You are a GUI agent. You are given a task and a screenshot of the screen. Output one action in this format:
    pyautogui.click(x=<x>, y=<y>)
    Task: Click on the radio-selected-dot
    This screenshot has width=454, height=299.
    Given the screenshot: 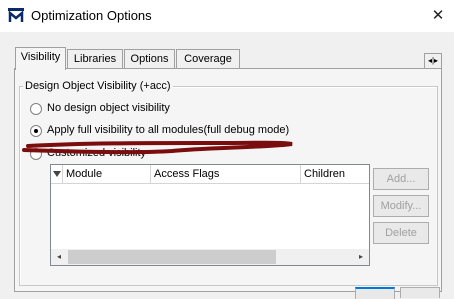 What is the action you would take?
    pyautogui.click(x=36, y=131)
    